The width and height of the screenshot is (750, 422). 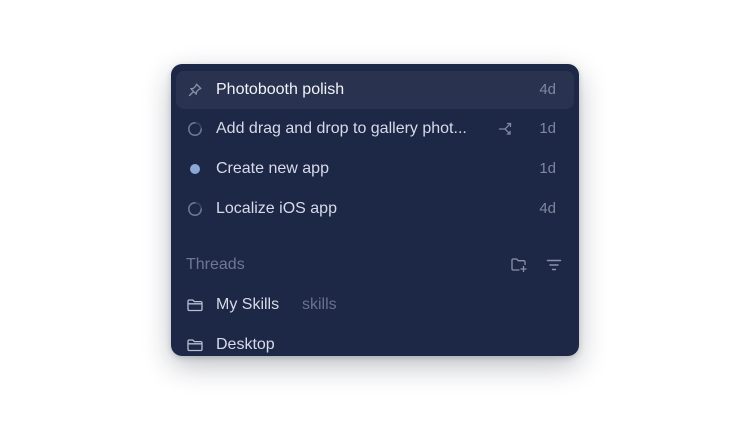 What do you see at coordinates (376, 265) in the screenshot?
I see `threads-section-header: Threads` at bounding box center [376, 265].